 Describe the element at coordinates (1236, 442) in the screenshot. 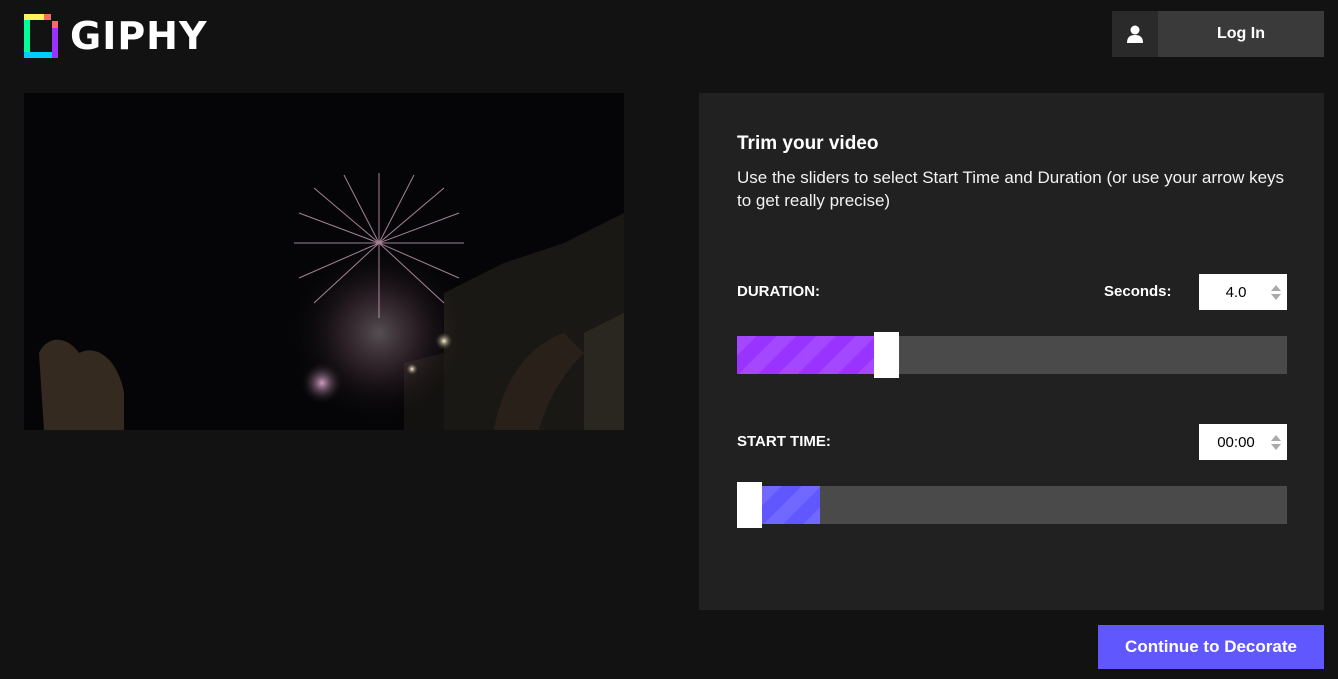

I see `start-time-value: 00:00` at that location.